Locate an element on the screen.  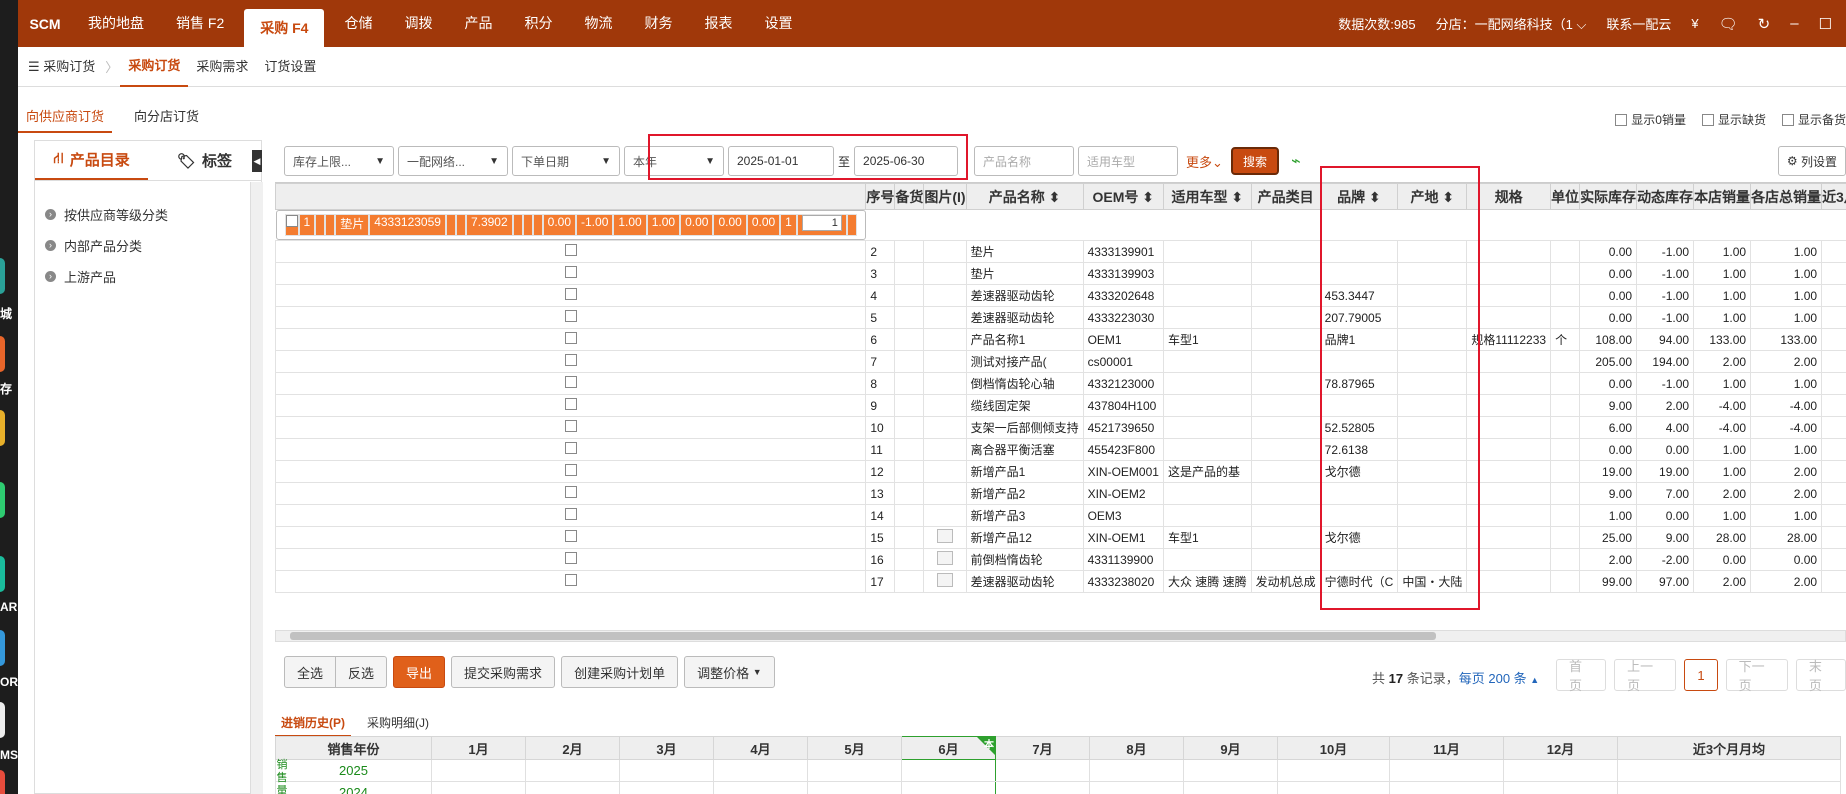
order-qty-input: 1 is located at coordinates (821, 223).